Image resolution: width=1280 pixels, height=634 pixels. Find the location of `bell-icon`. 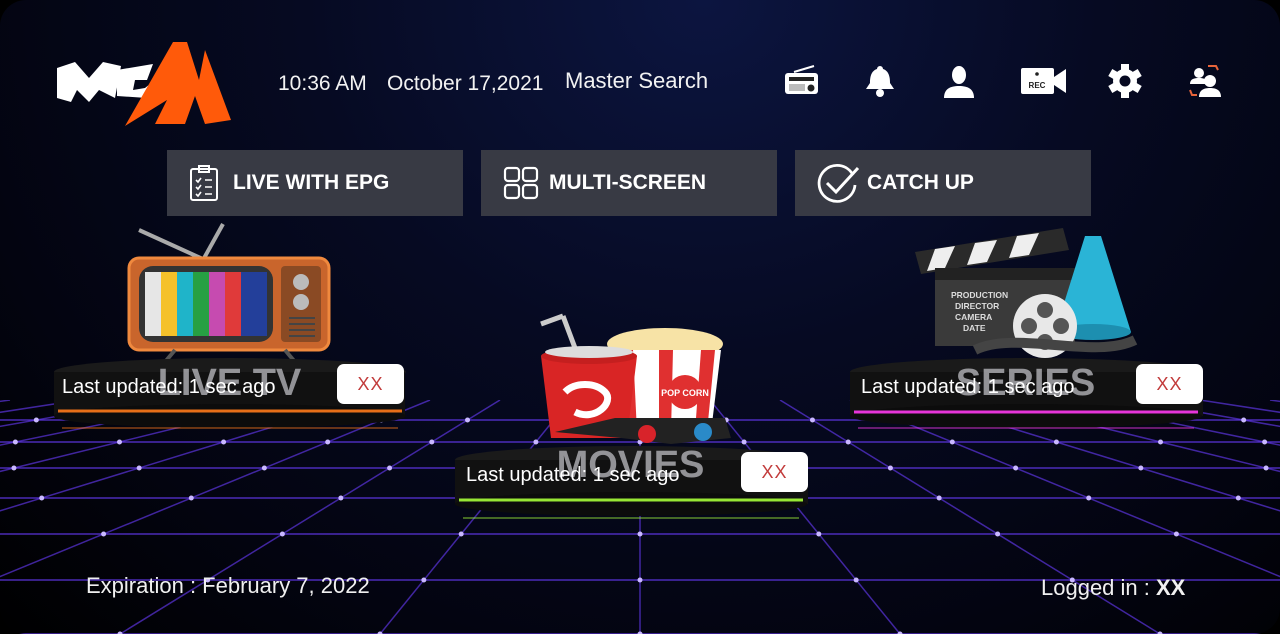

bell-icon is located at coordinates (880, 81).